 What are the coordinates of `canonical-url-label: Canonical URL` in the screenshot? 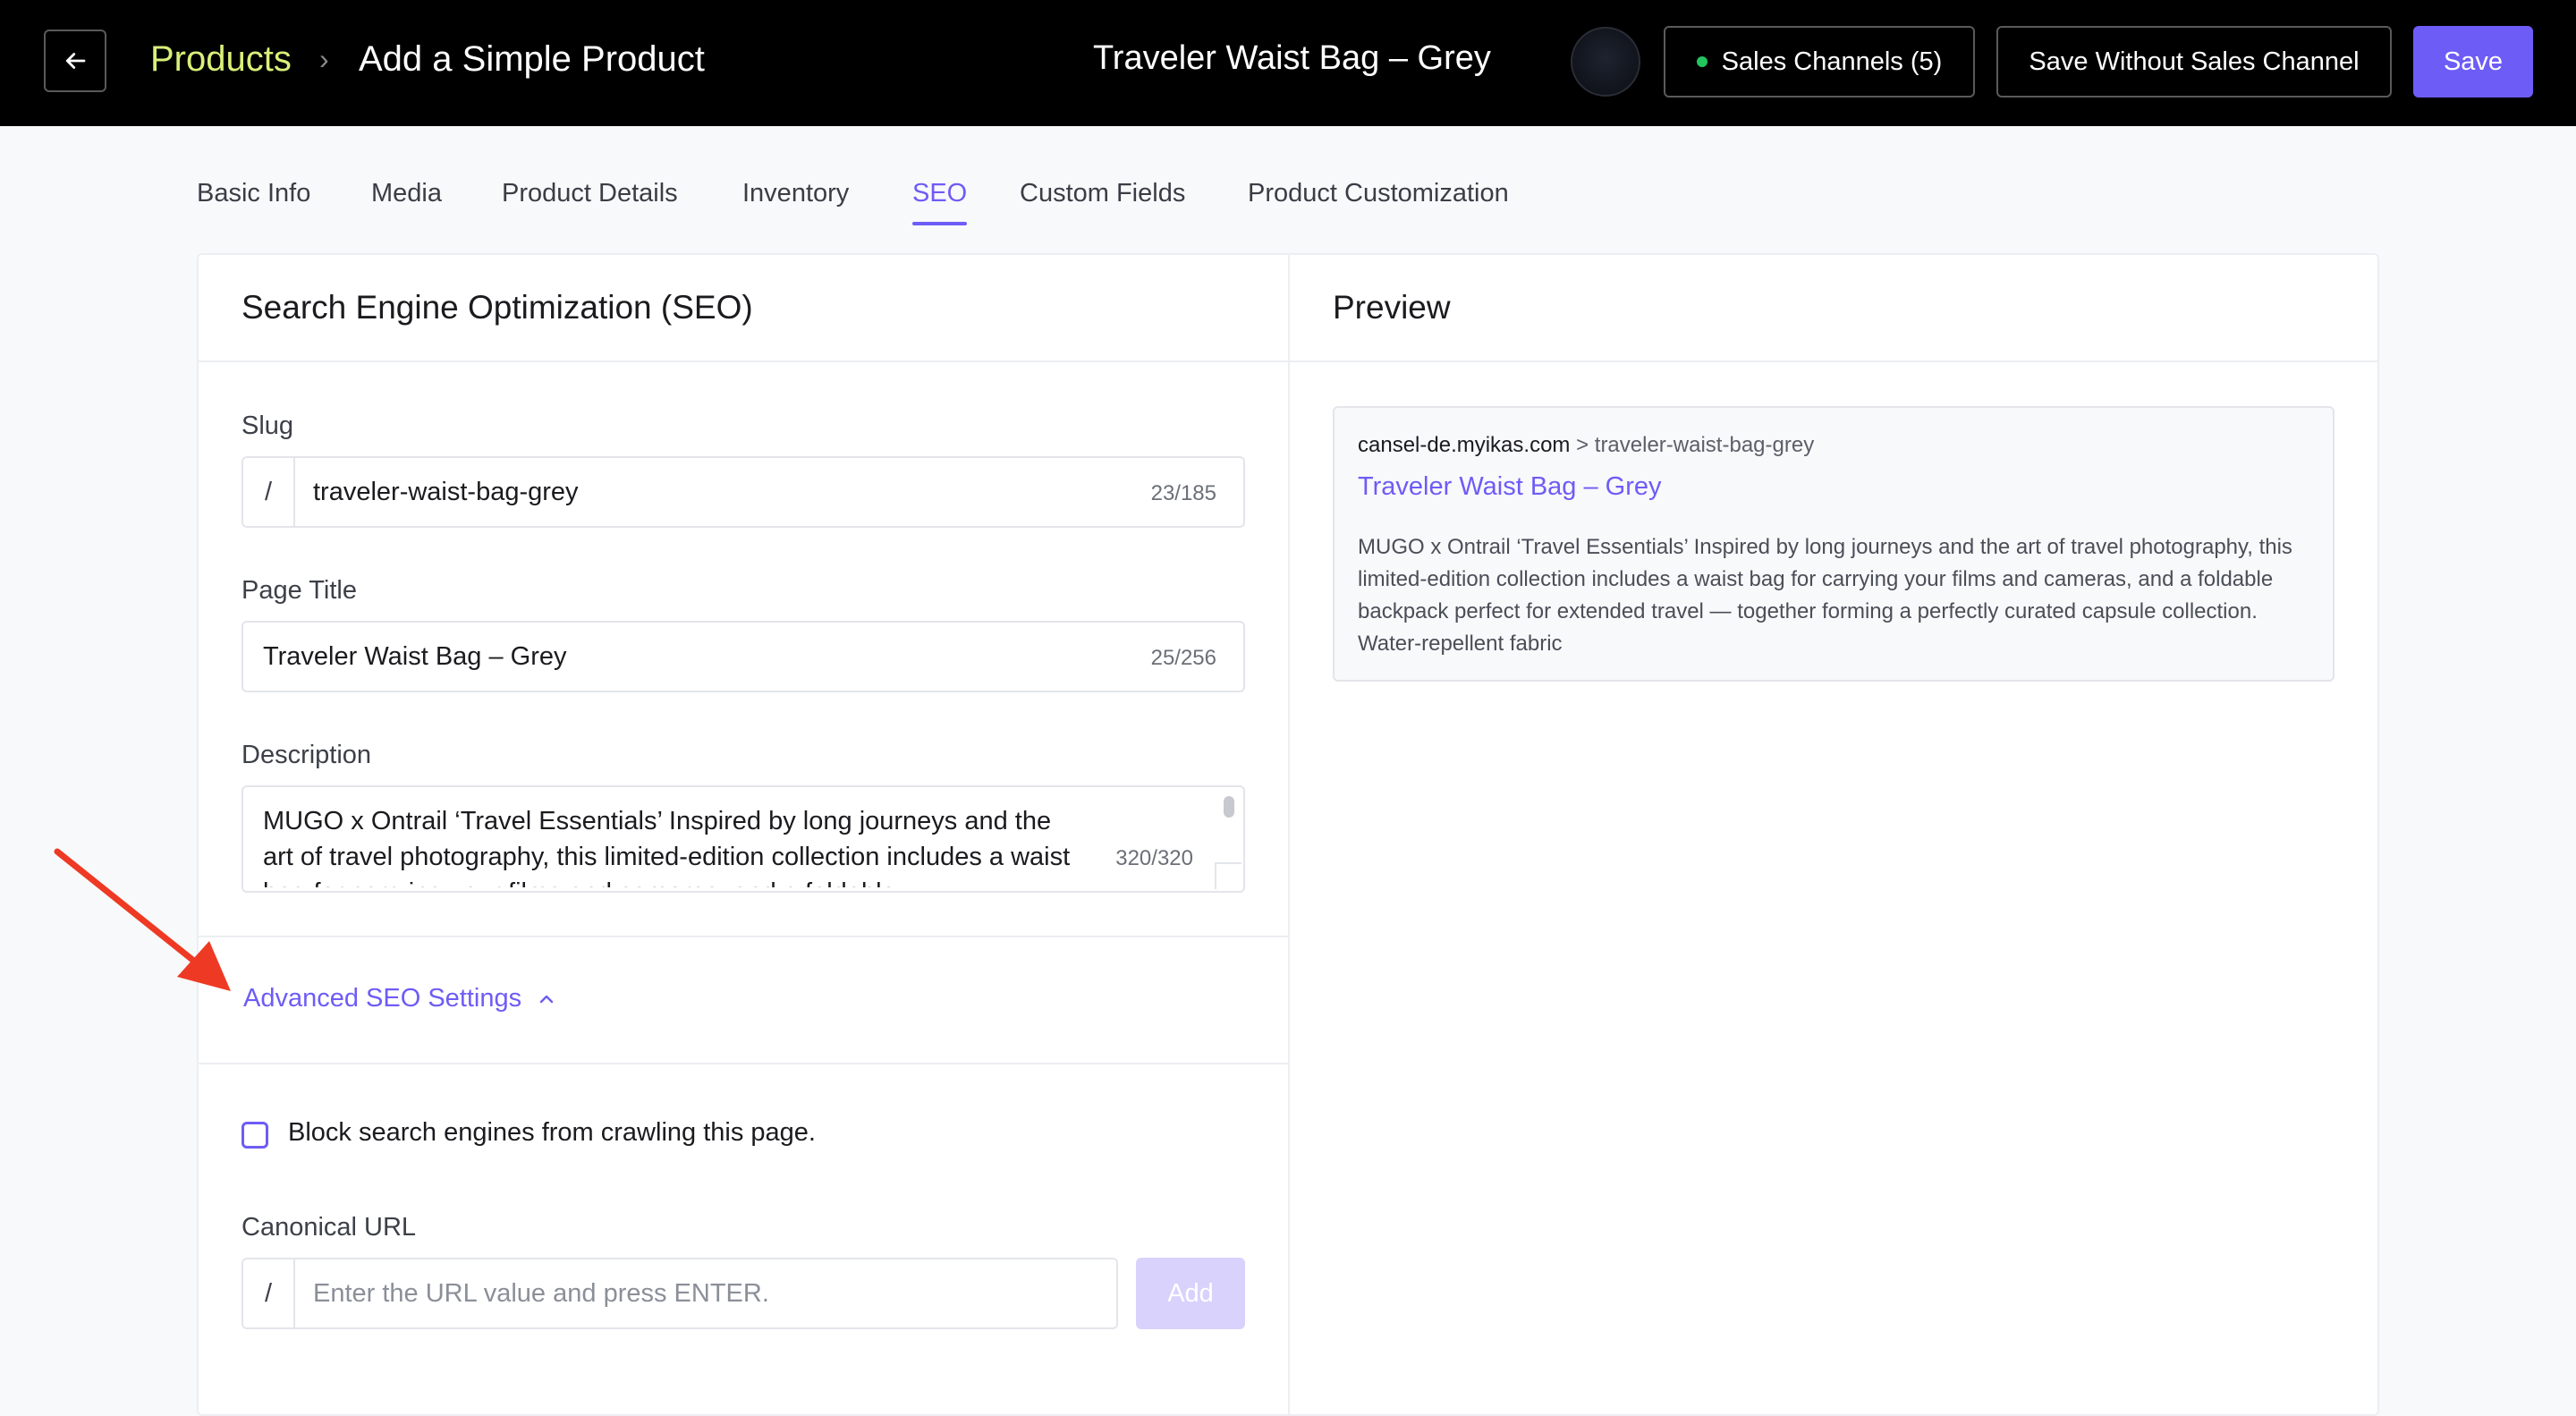 It's located at (329, 1227).